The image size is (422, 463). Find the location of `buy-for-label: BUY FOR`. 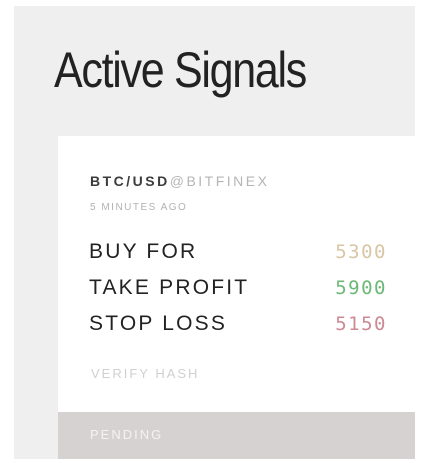

buy-for-label: BUY FOR is located at coordinates (143, 251).